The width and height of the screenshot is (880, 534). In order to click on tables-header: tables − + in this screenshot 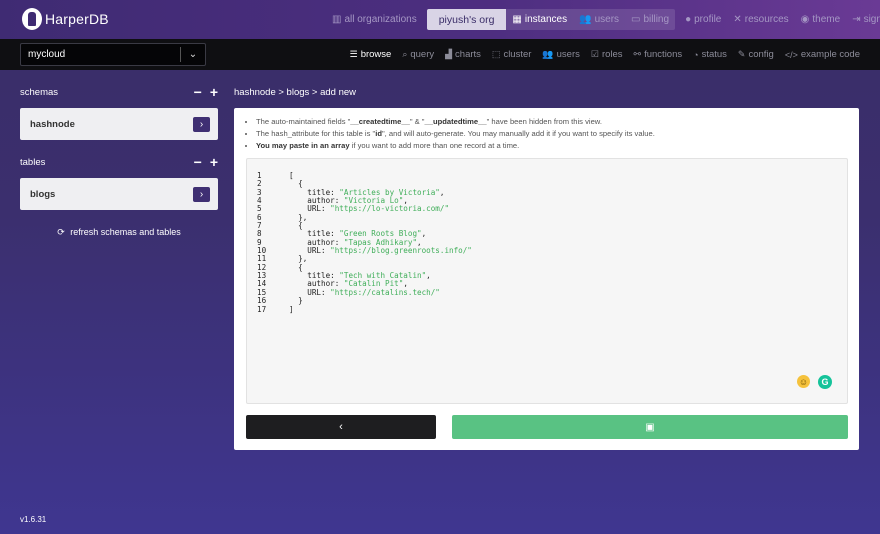, I will do `click(119, 162)`.